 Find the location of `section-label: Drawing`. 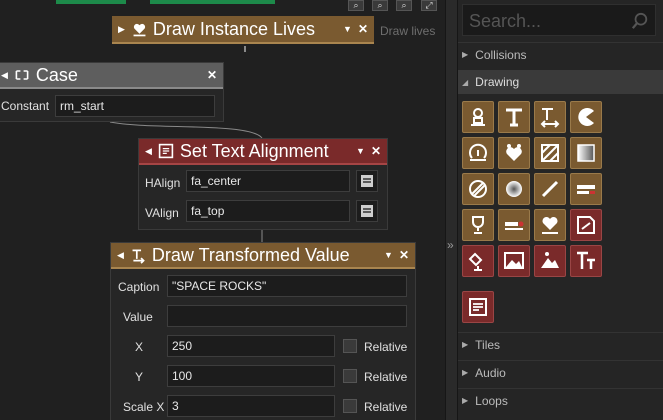

section-label: Drawing is located at coordinates (497, 82).